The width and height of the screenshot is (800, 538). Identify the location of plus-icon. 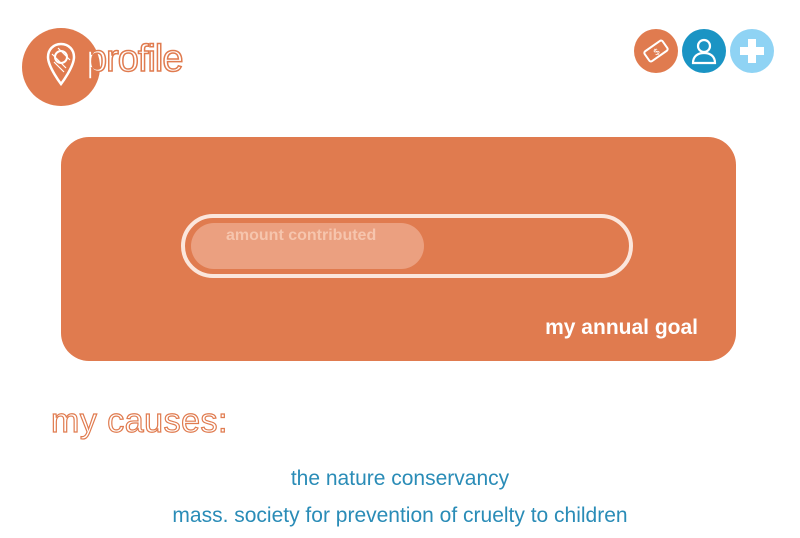
(752, 51).